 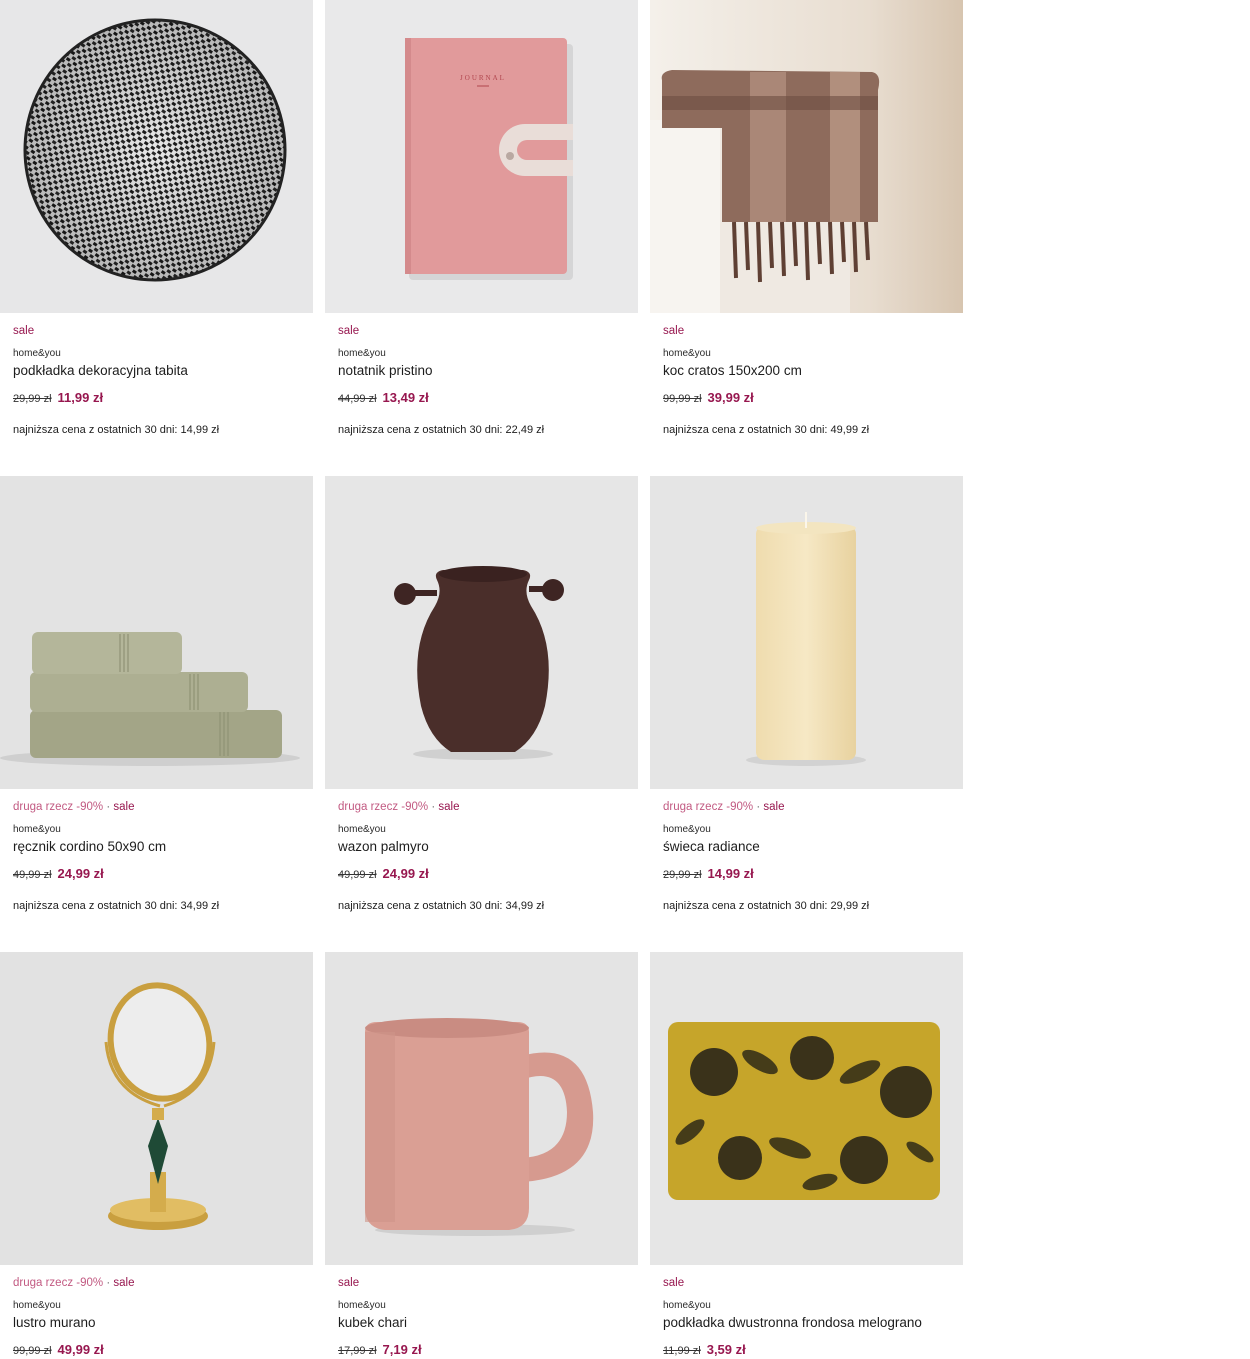 I want to click on sale-price: 13,49 zł, so click(x=405, y=397).